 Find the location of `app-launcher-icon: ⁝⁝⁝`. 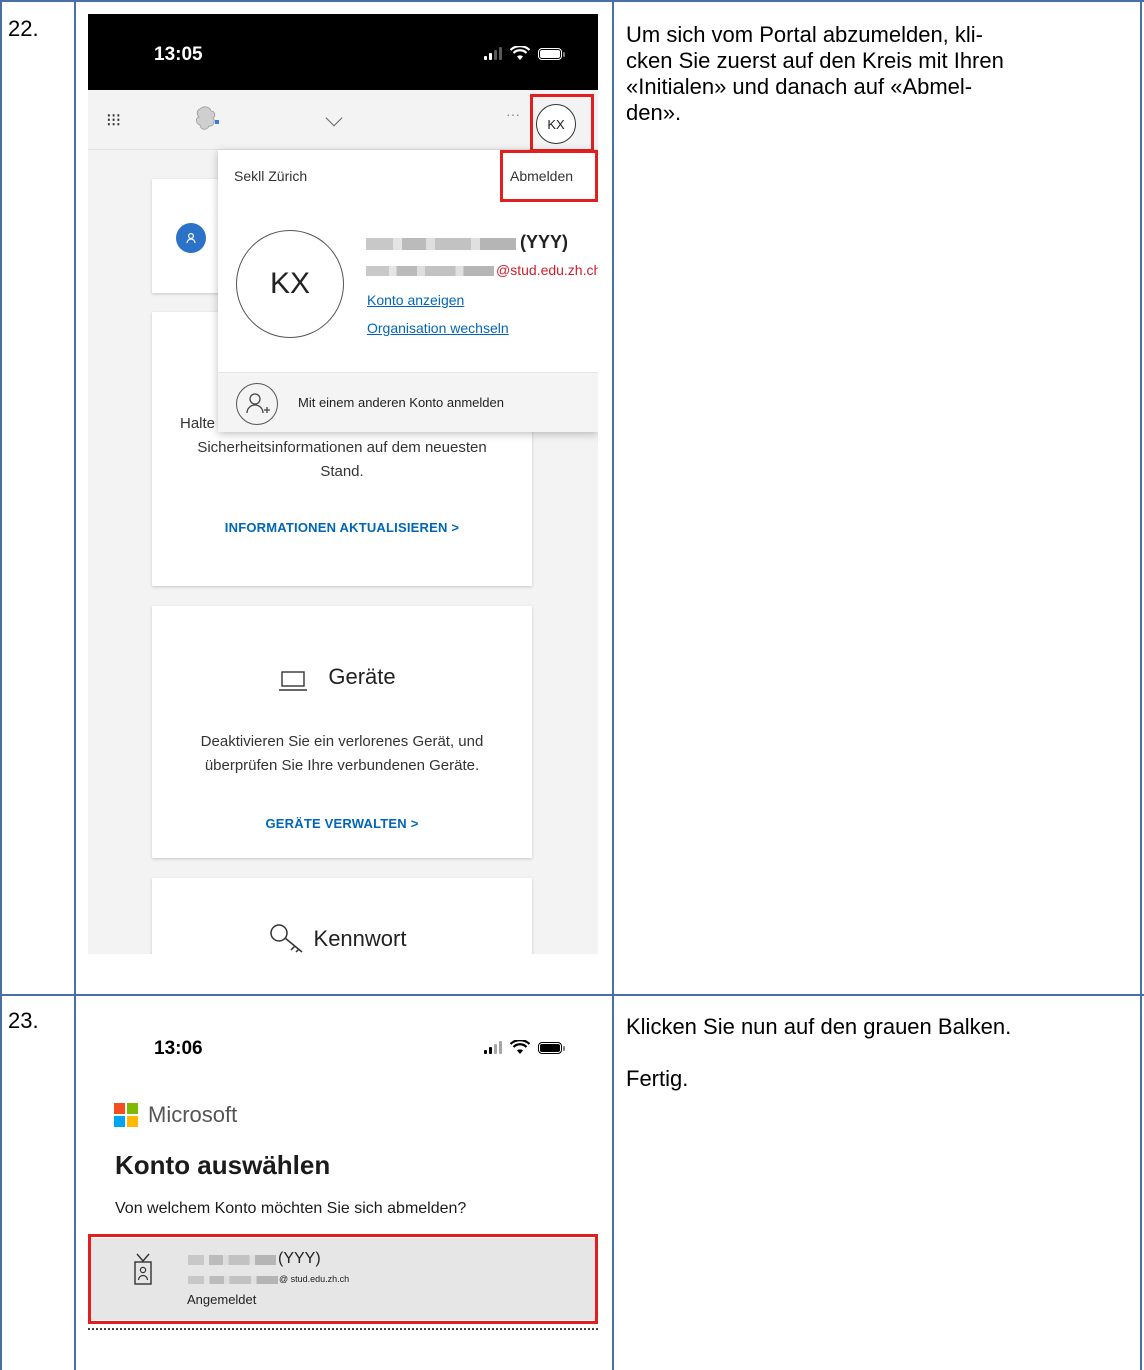

app-launcher-icon: ⁝⁝⁝ is located at coordinates (113, 120).